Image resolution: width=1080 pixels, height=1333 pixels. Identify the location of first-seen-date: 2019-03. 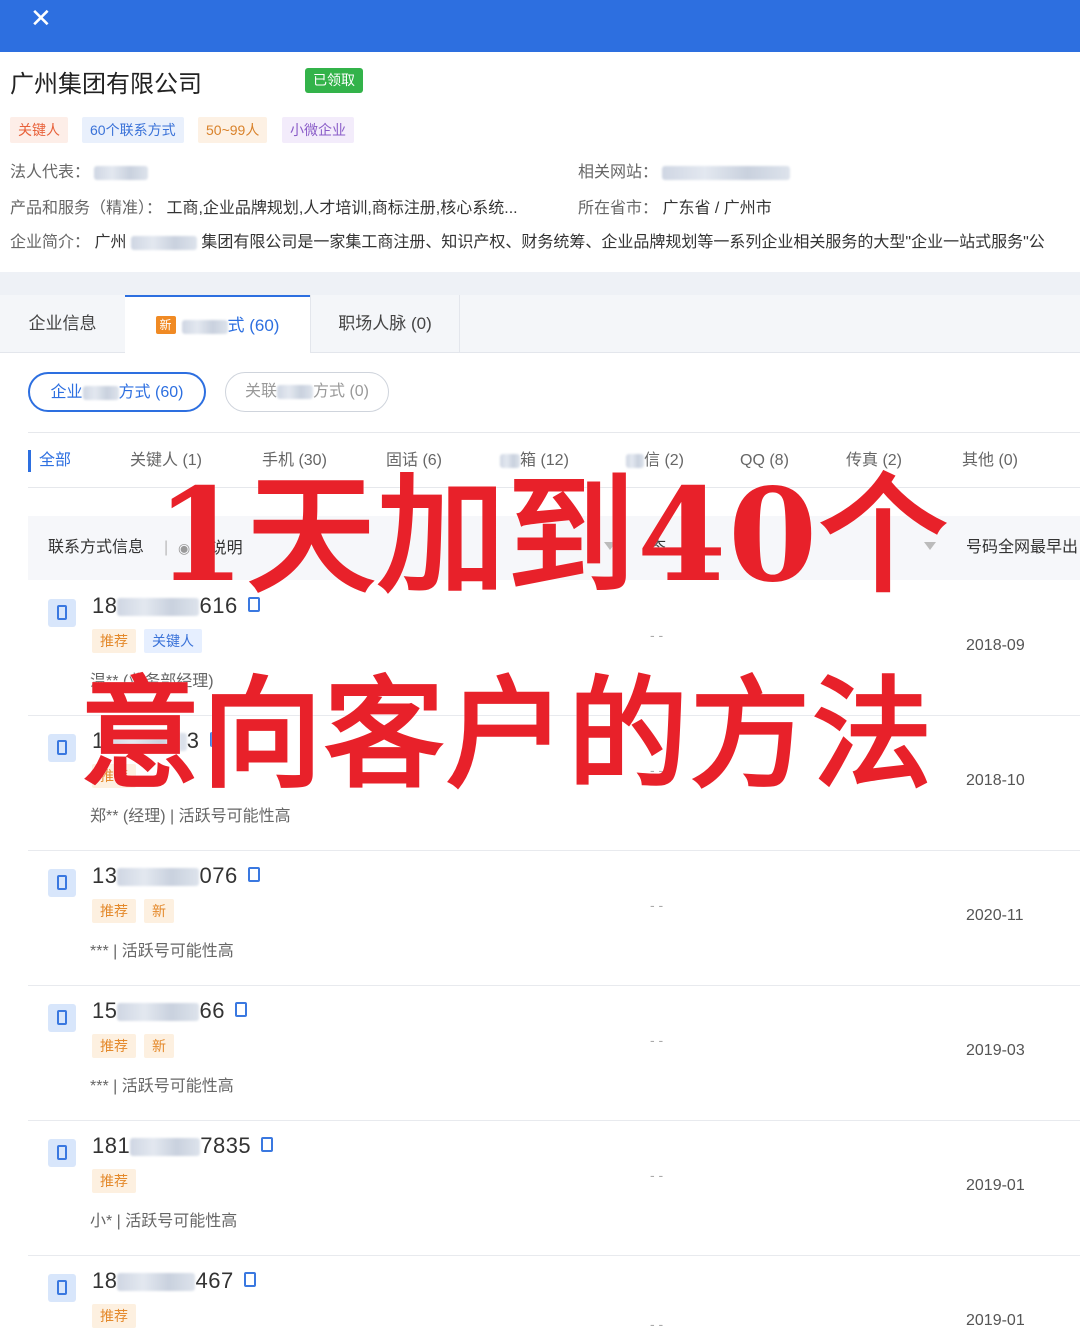
(995, 1050).